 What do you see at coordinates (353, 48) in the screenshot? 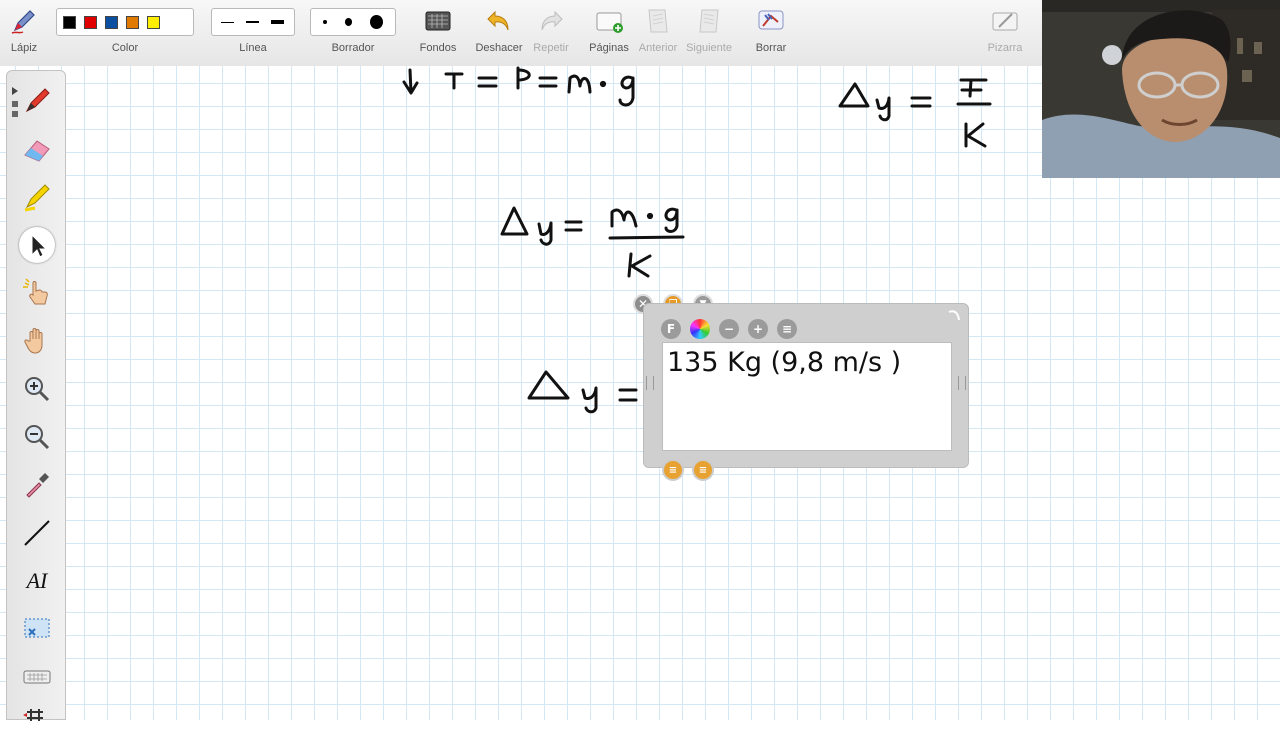
I see `eraser-label: Borrador` at bounding box center [353, 48].